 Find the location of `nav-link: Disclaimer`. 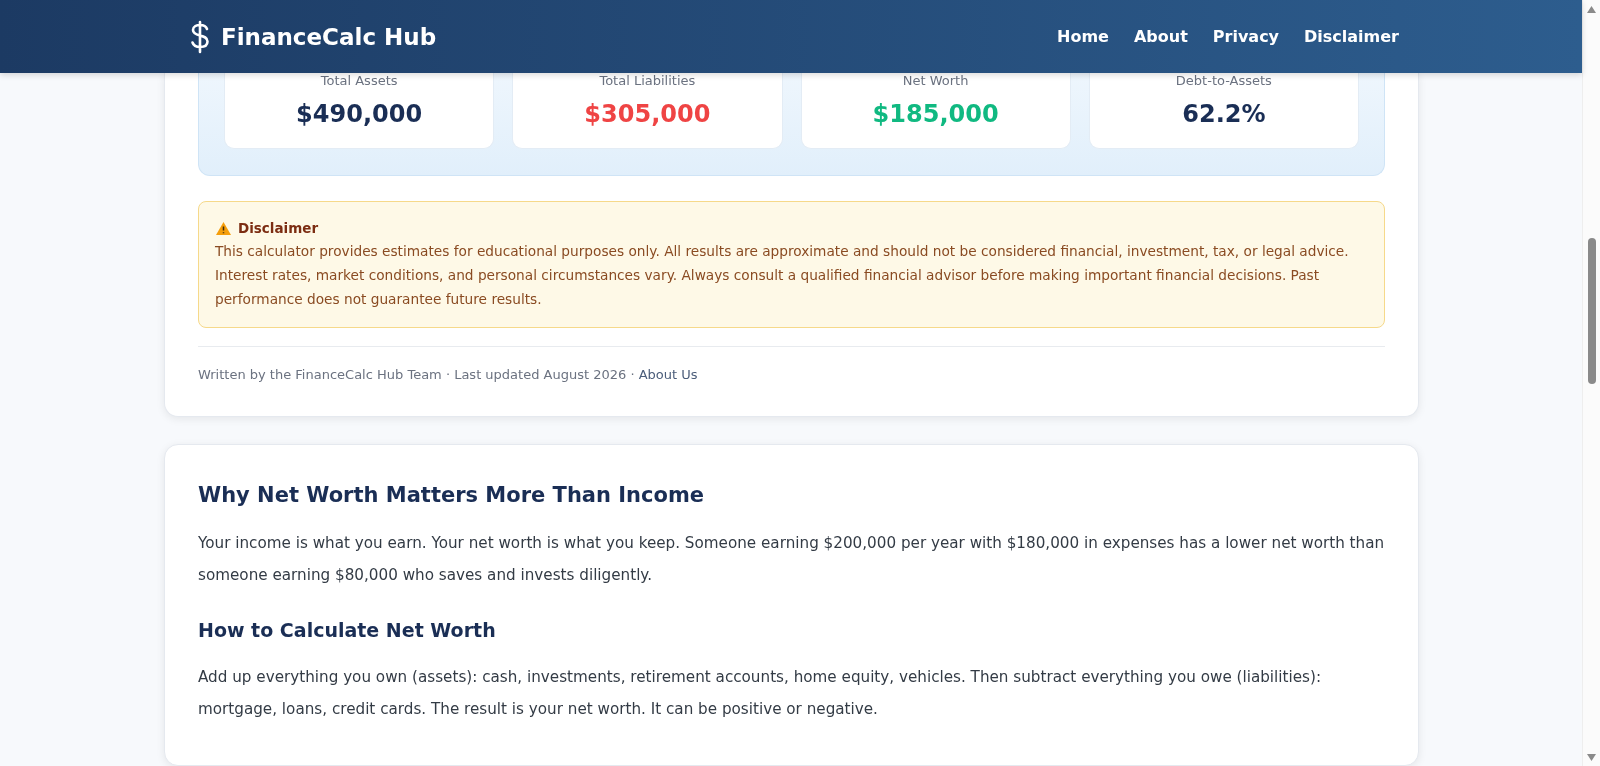

nav-link: Disclaimer is located at coordinates (1351, 36).